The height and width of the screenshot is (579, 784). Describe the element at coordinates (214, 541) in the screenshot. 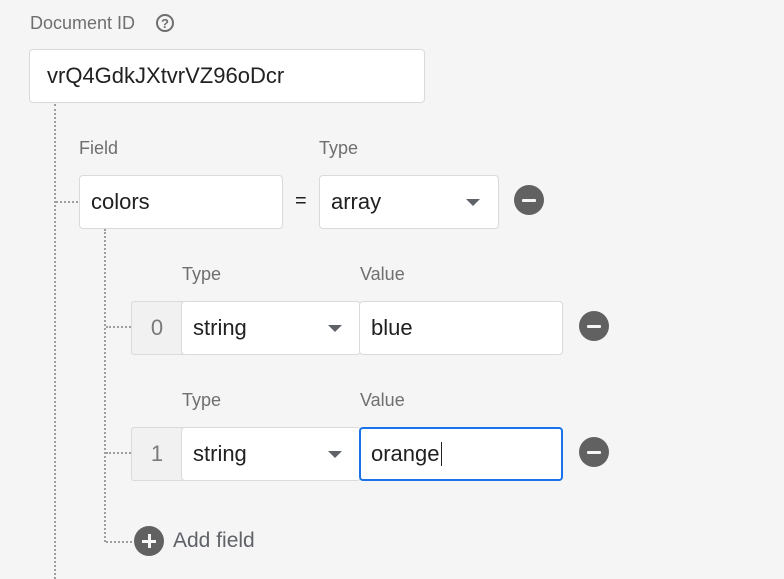

I see `add-field-button: Add field` at that location.